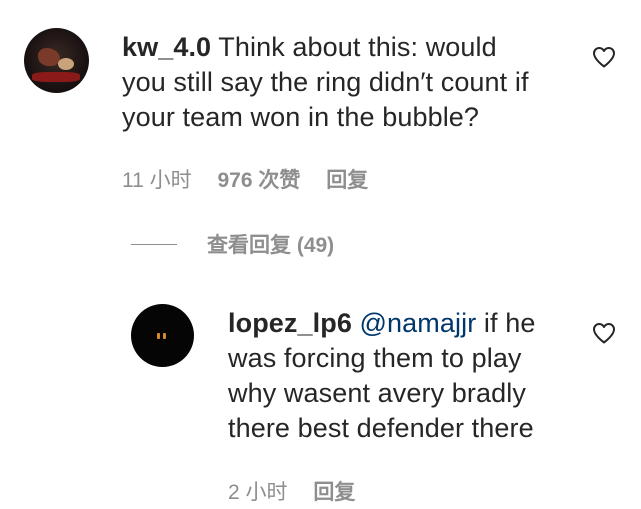 This screenshot has width=641, height=509. I want to click on reply-line: was forcing them to play, so click(375, 358).